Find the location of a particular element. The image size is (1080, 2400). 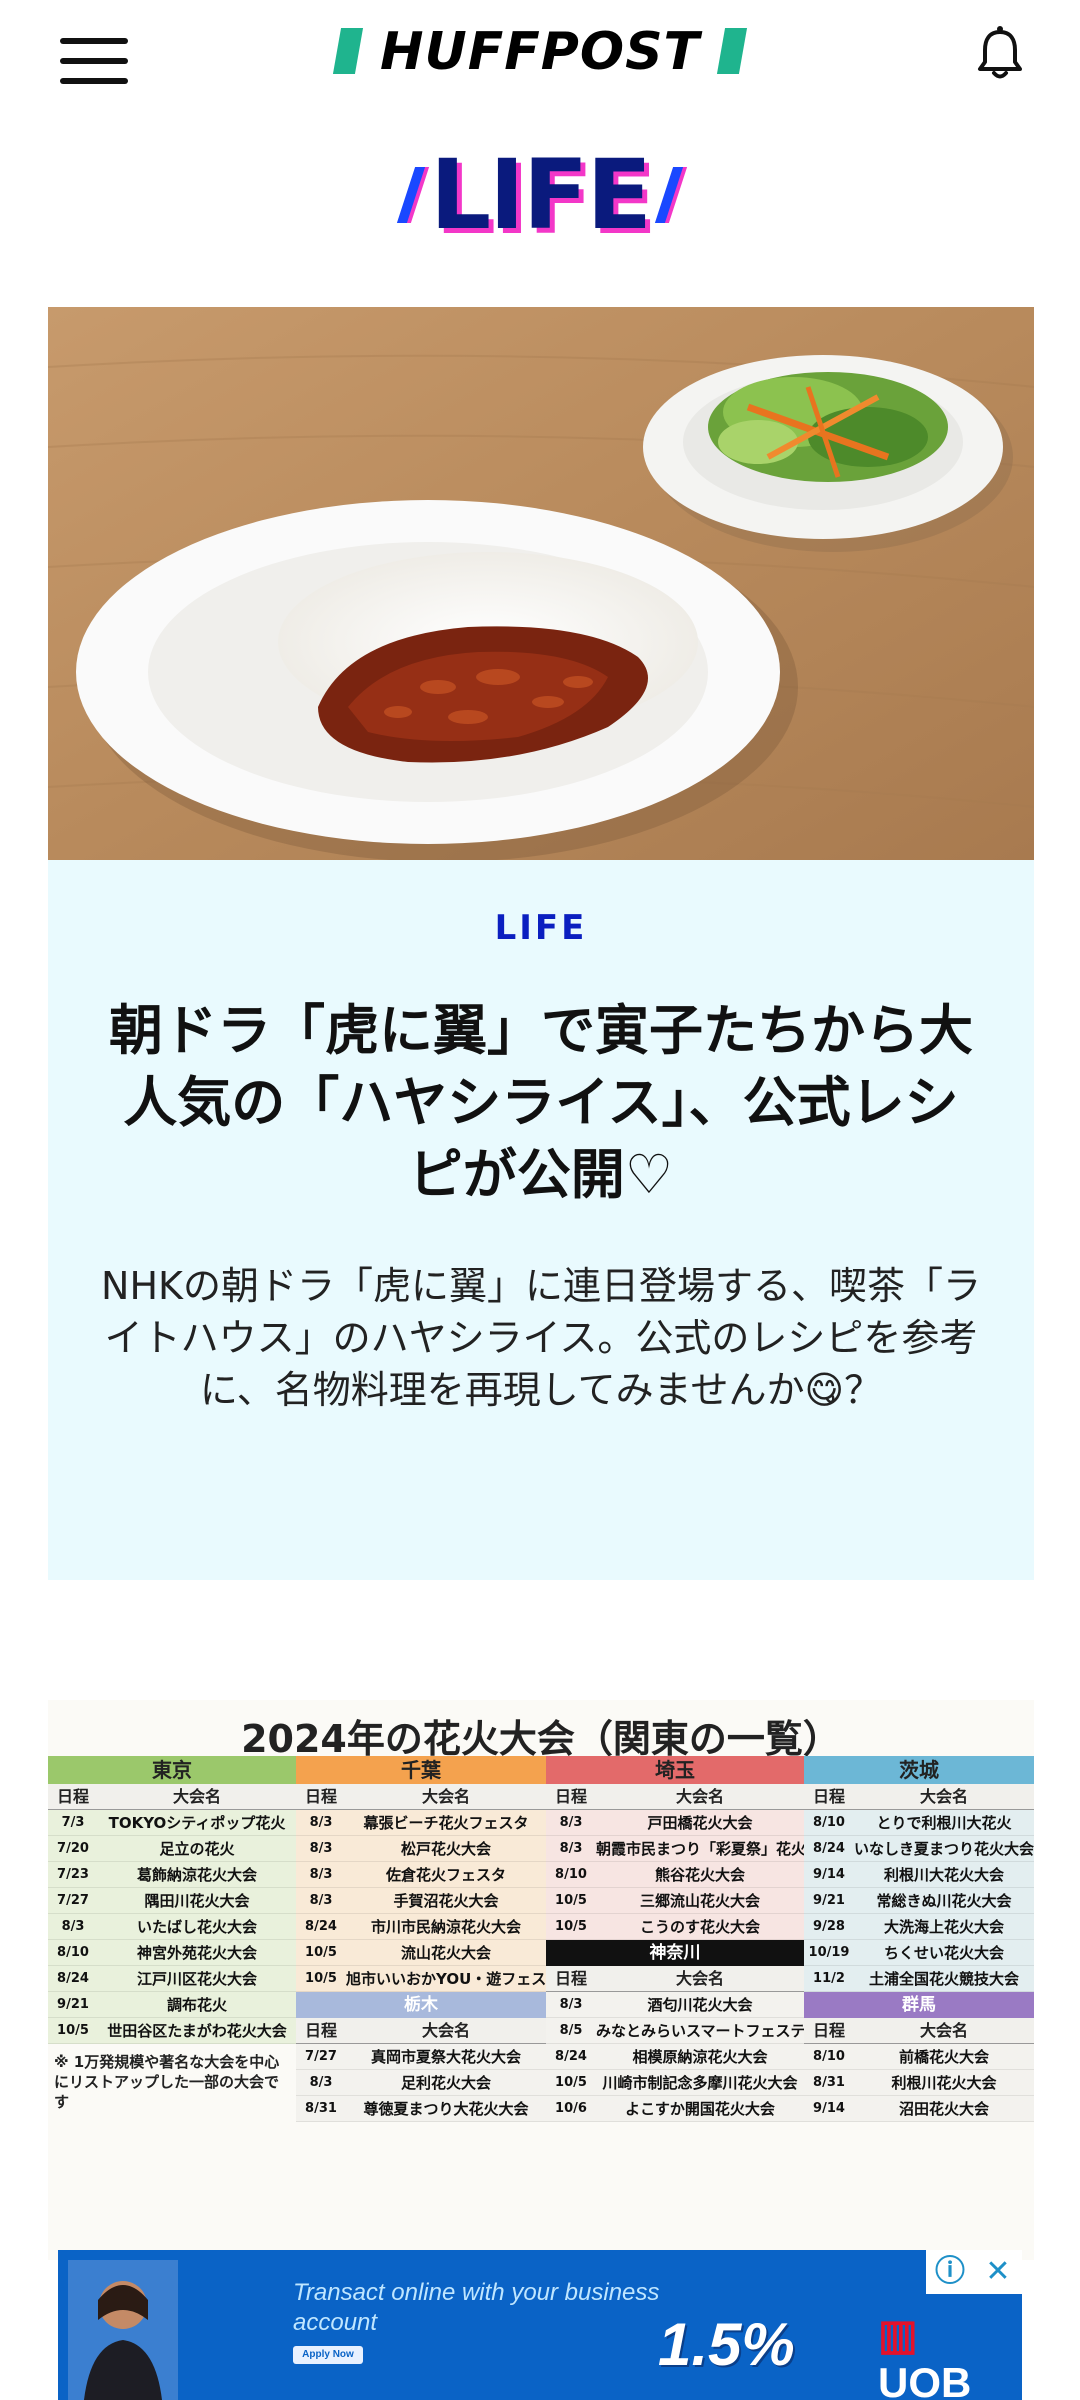

slash-decoration-right is located at coordinates (669, 195).